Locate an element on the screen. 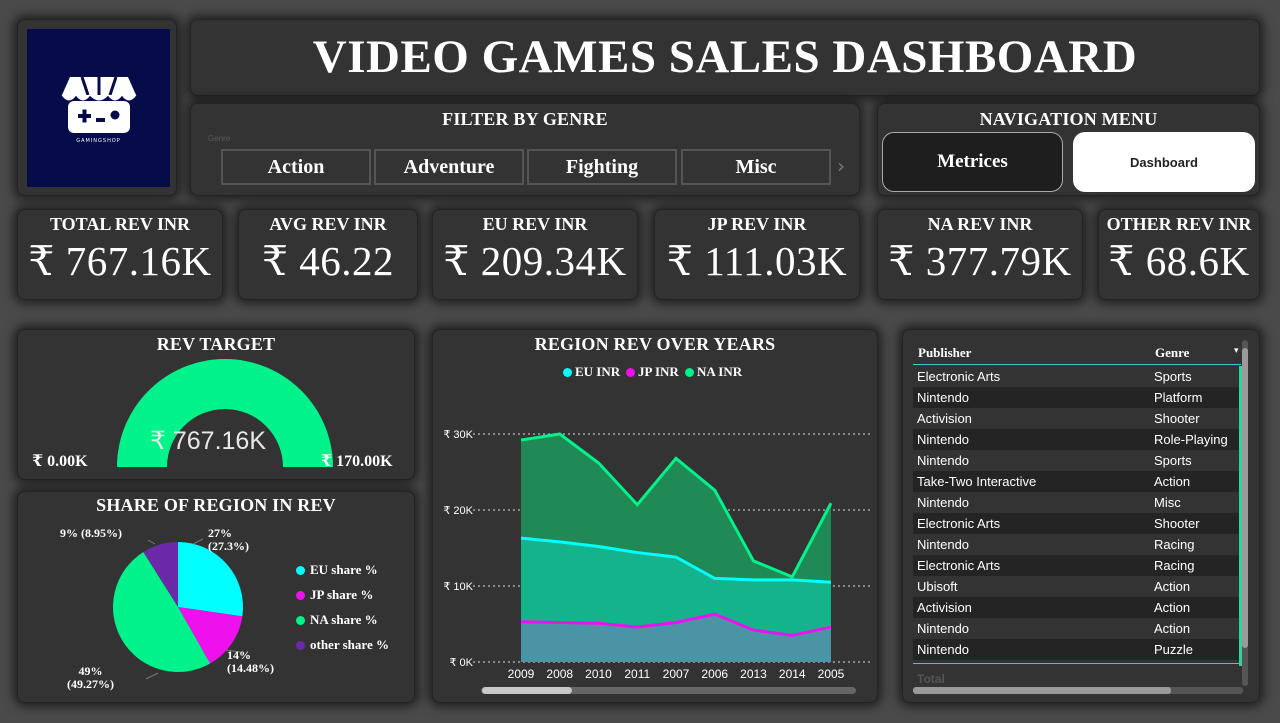  chevron-right-icon: › is located at coordinates (841, 166).